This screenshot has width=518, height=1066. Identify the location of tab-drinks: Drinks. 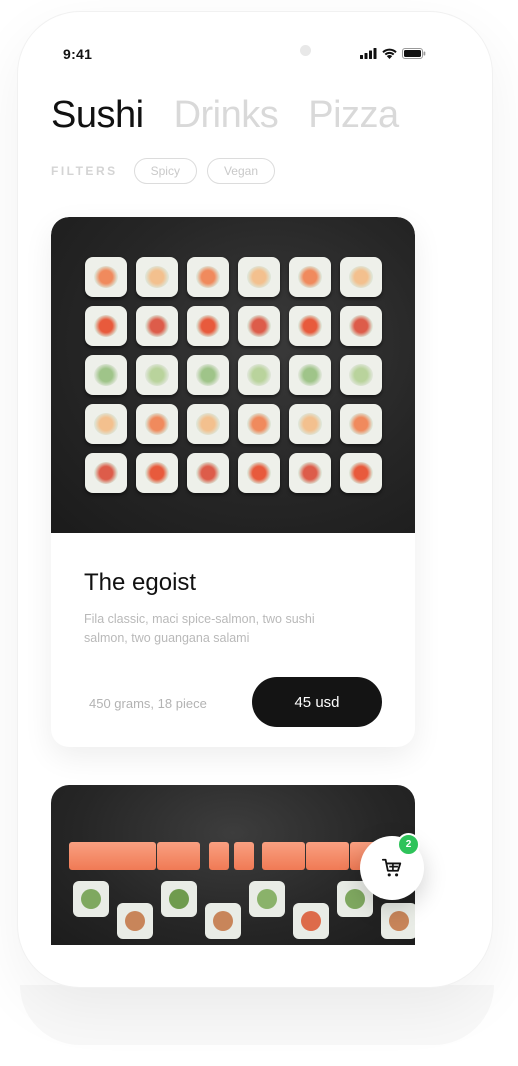
(226, 115).